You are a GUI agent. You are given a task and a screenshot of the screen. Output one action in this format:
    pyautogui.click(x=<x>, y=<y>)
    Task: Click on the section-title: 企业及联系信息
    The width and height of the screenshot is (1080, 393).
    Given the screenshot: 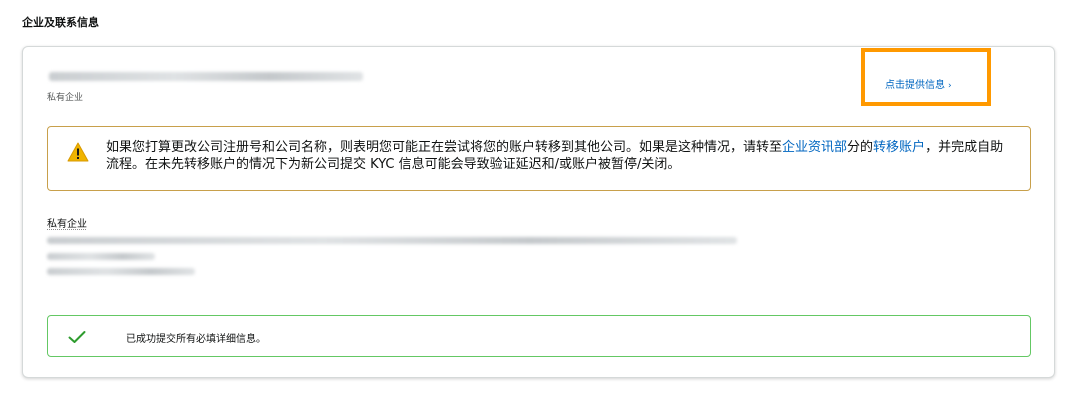 What is the action you would take?
    pyautogui.click(x=60, y=22)
    